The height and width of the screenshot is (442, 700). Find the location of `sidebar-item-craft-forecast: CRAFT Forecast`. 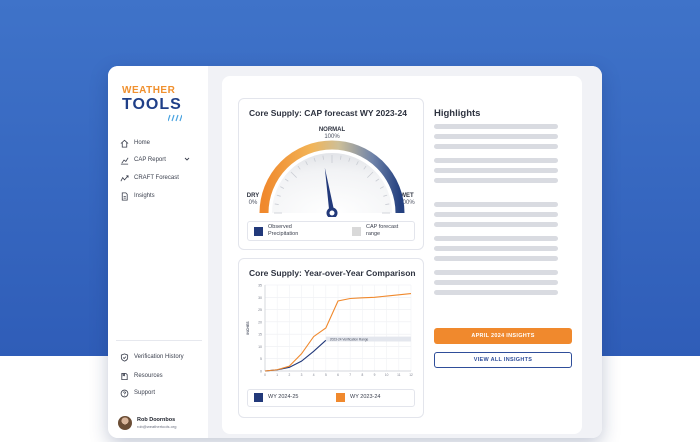

sidebar-item-craft-forecast: CRAFT Forecast is located at coordinates (149, 178).